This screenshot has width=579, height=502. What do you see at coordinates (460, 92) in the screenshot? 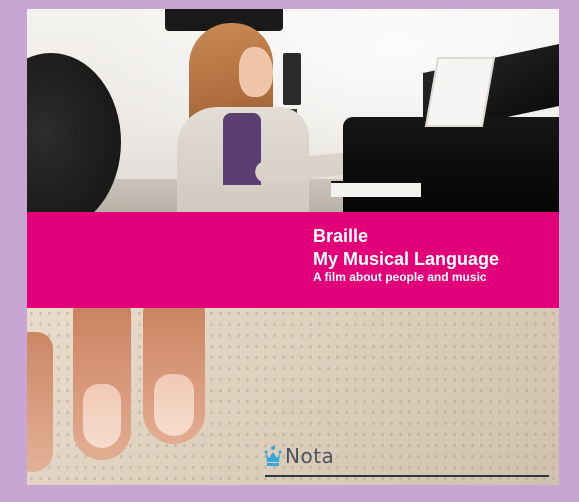
I see `sheet-music` at bounding box center [460, 92].